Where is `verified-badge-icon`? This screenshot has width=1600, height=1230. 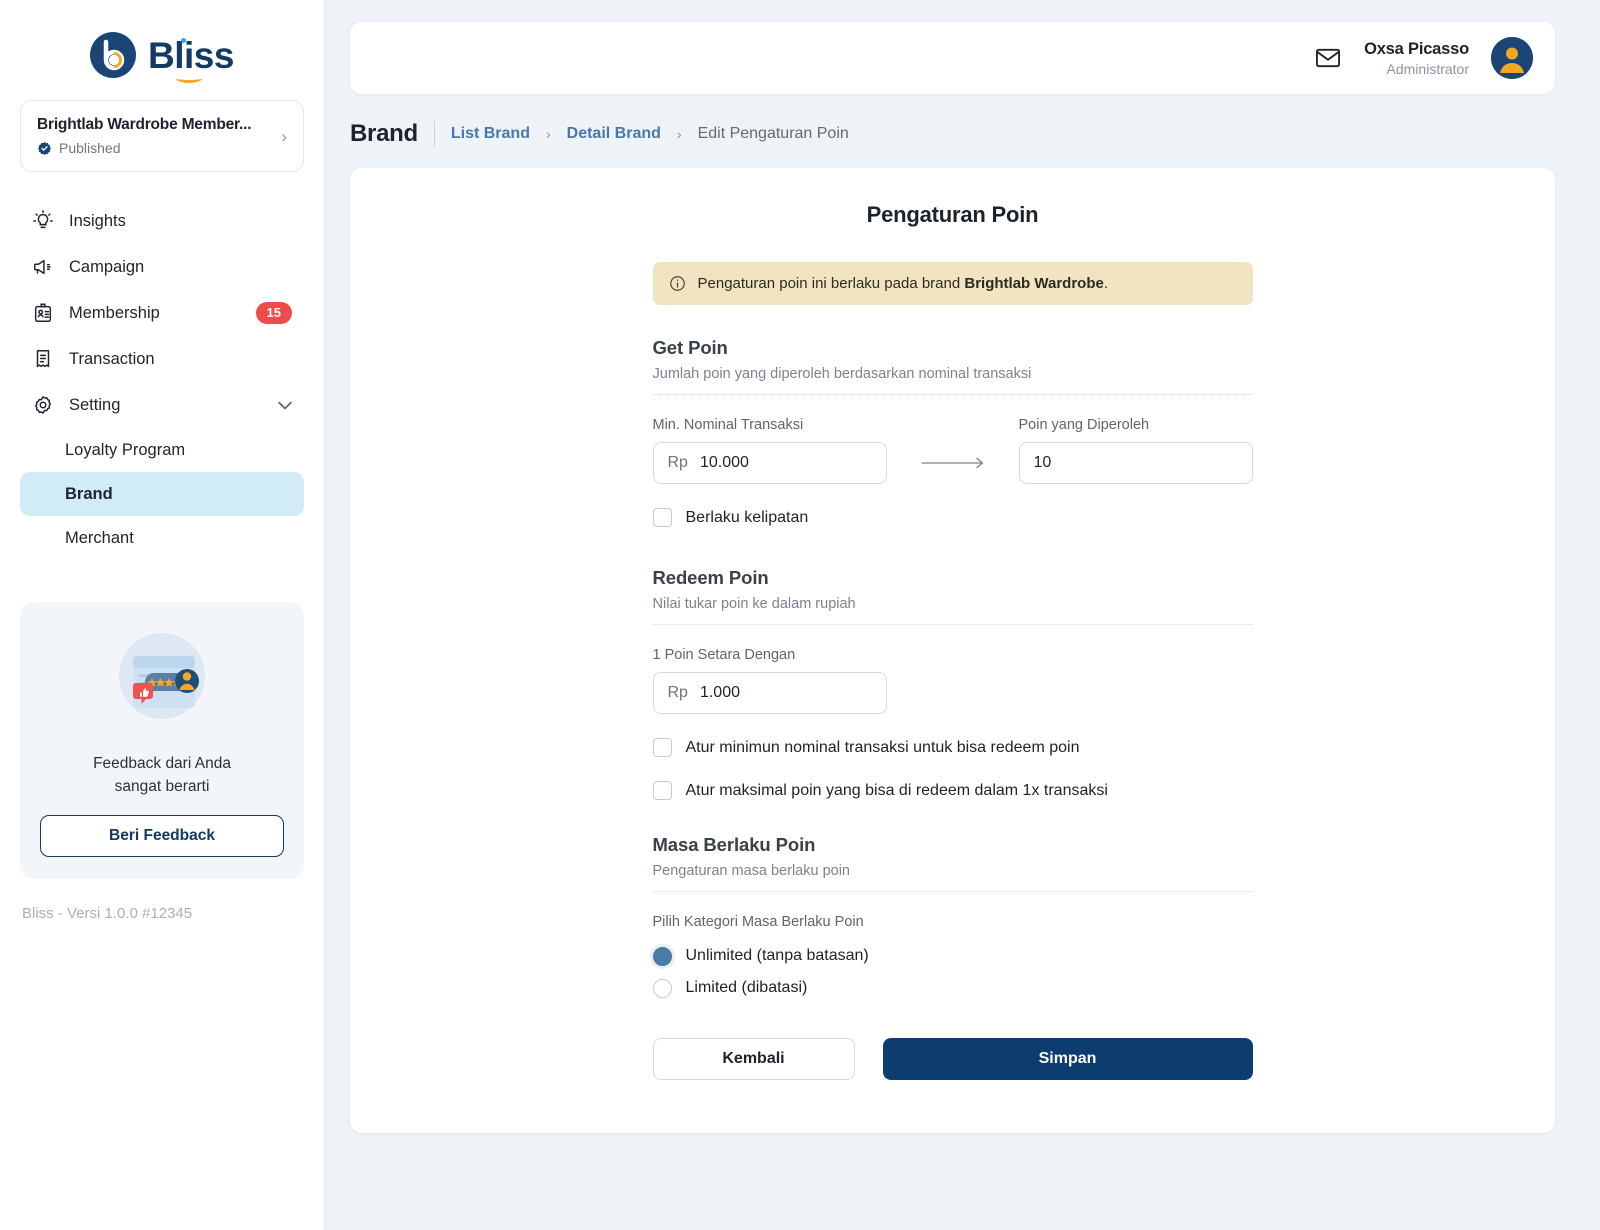 verified-badge-icon is located at coordinates (44, 148).